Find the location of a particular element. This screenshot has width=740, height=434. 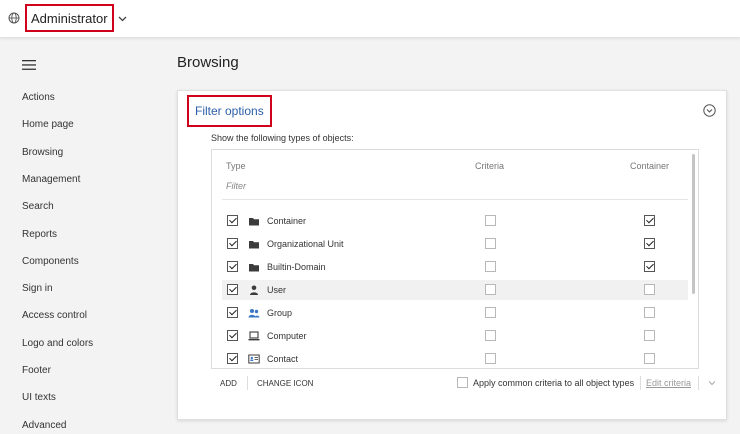

column-header-criteria: Criteria is located at coordinates (490, 166).